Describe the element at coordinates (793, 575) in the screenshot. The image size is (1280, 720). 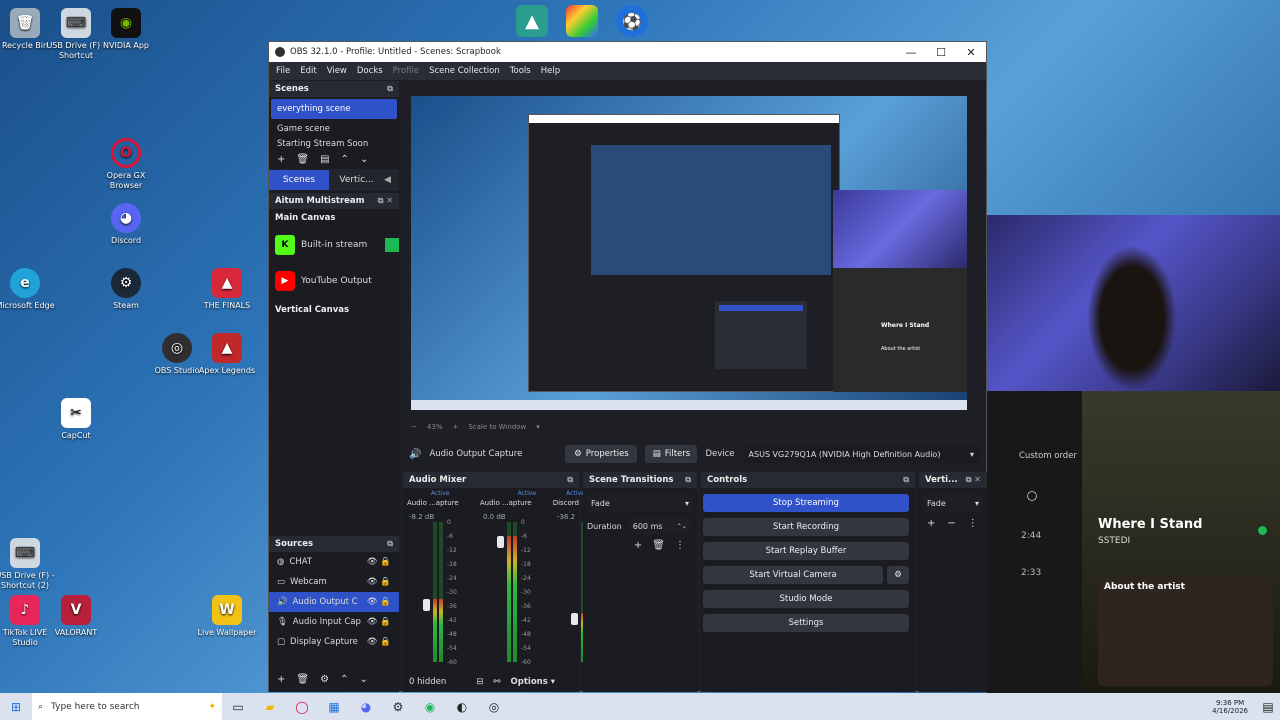
I see `start-virtual-camera-button: Start Virtual Camera` at that location.